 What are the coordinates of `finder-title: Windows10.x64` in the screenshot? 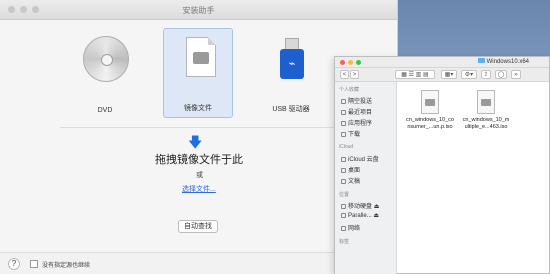 It's located at (503, 61).